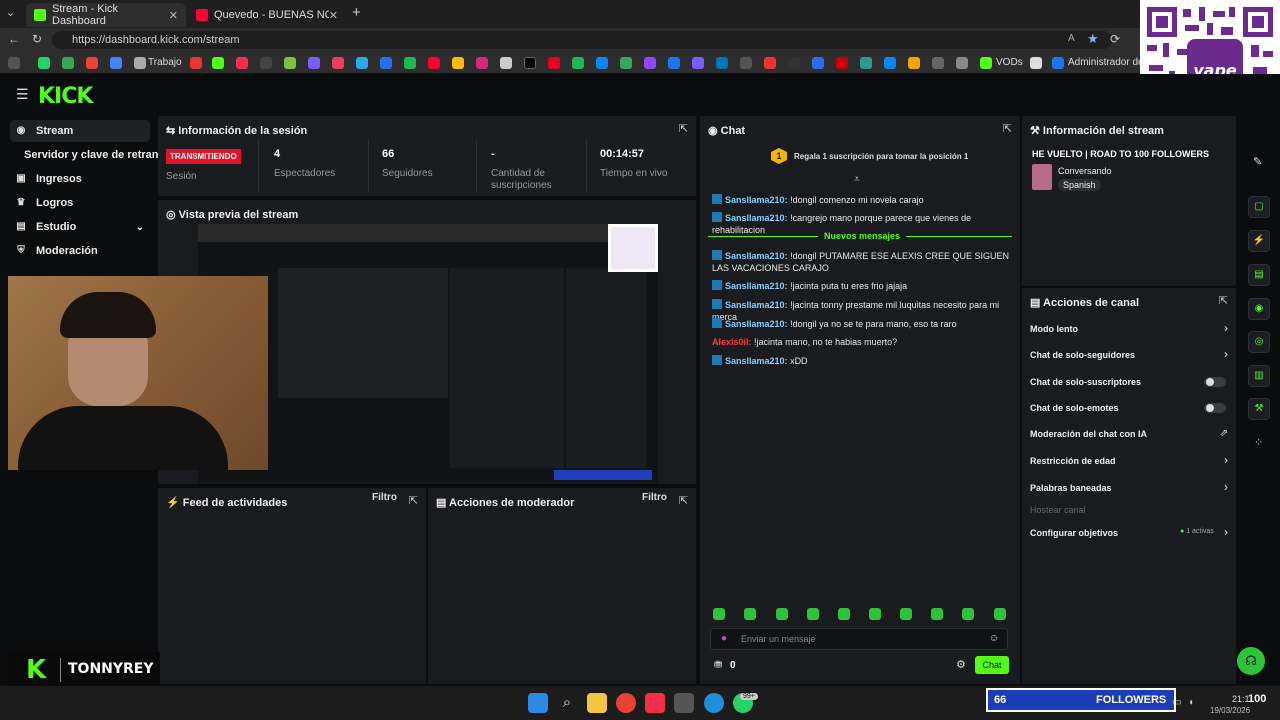  Describe the element at coordinates (597, 703) in the screenshot. I see `file-explorer-icon` at that location.